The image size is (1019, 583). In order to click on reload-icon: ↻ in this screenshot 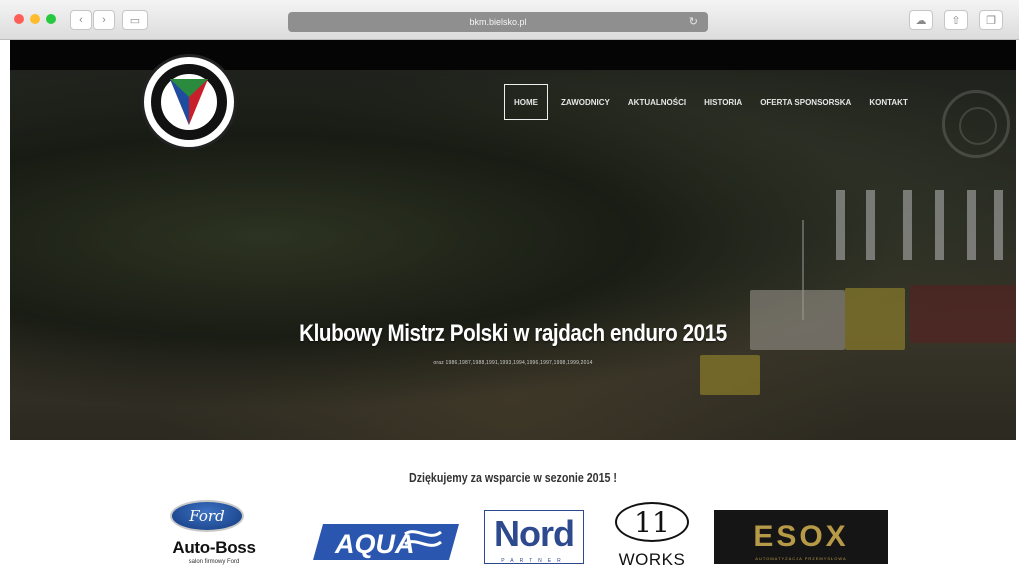, I will do `click(693, 21)`.